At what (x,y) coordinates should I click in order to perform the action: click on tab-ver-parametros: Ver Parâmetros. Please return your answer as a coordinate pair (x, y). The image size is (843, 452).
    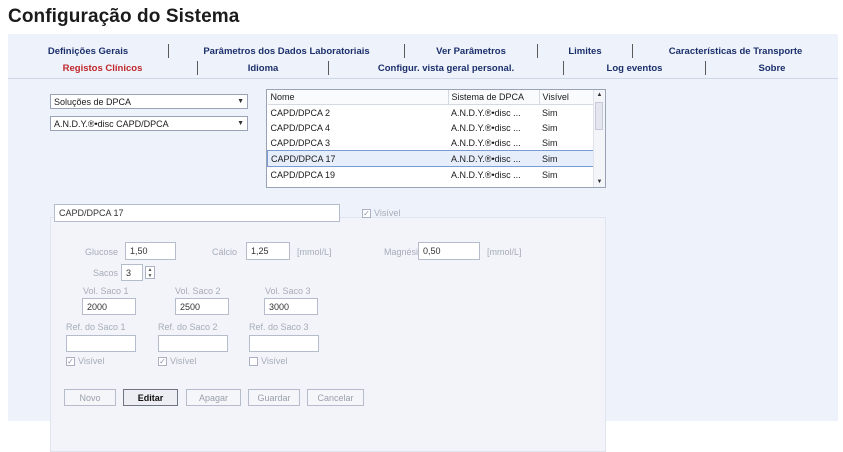
    Looking at the image, I should click on (471, 51).